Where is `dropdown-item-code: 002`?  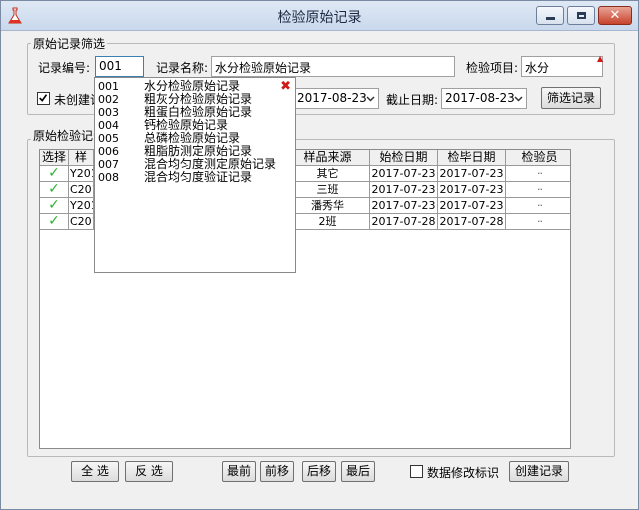 dropdown-item-code: 002 is located at coordinates (108, 99).